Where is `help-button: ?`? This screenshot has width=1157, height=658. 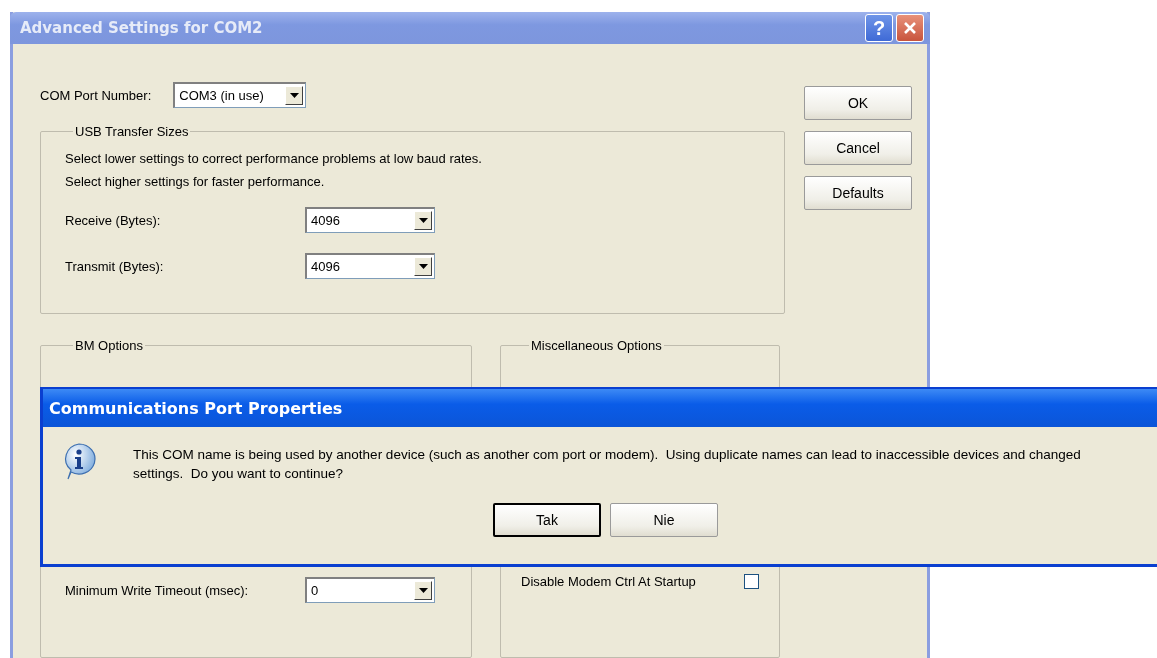 help-button: ? is located at coordinates (879, 28).